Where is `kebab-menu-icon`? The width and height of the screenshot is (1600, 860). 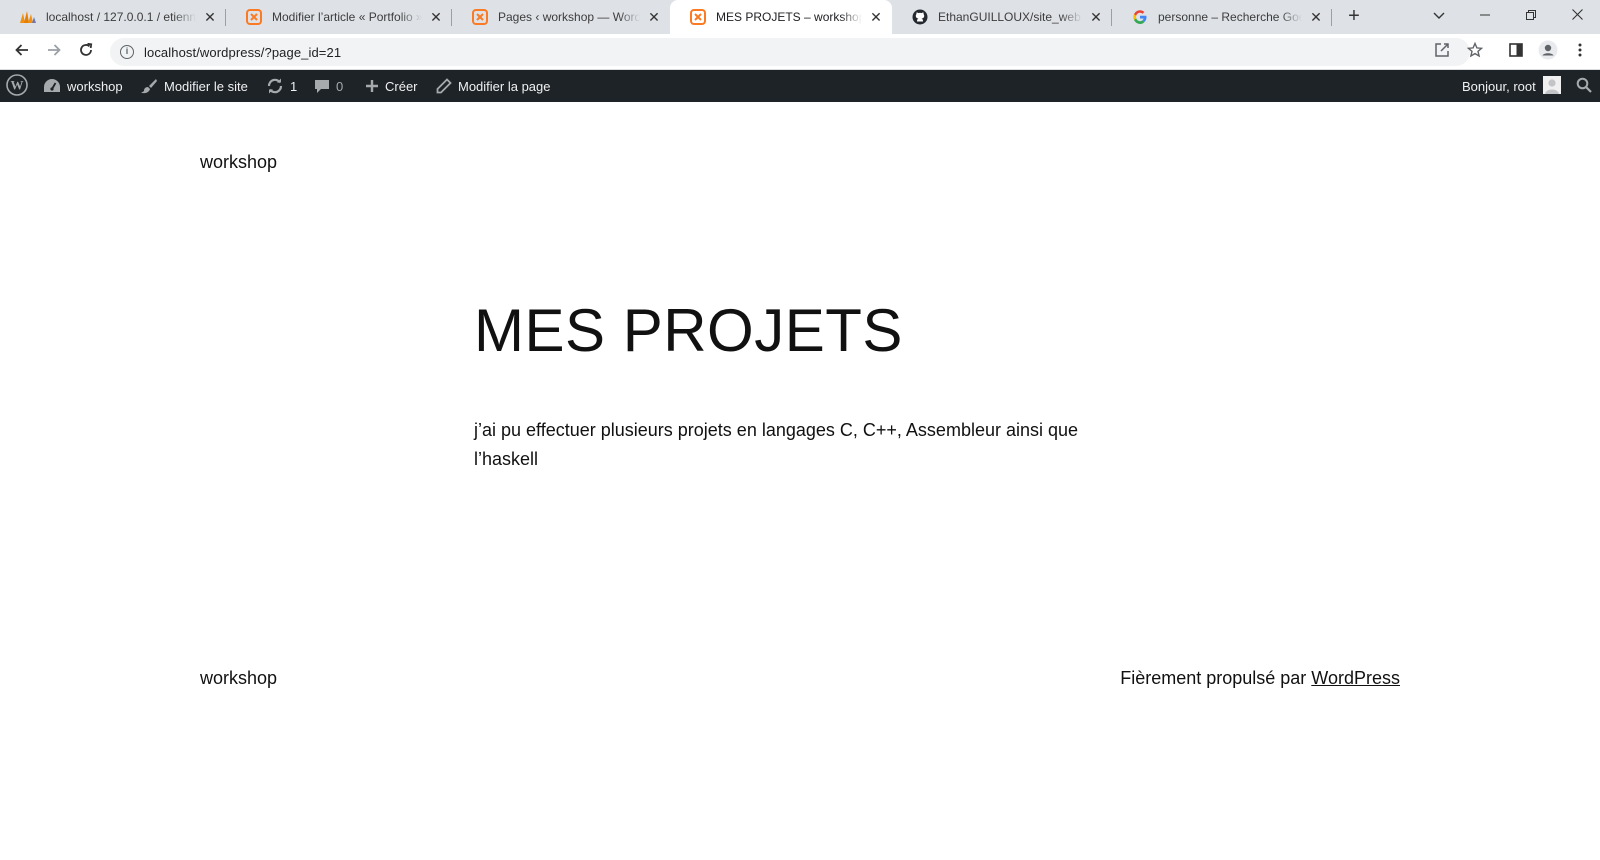 kebab-menu-icon is located at coordinates (1580, 52).